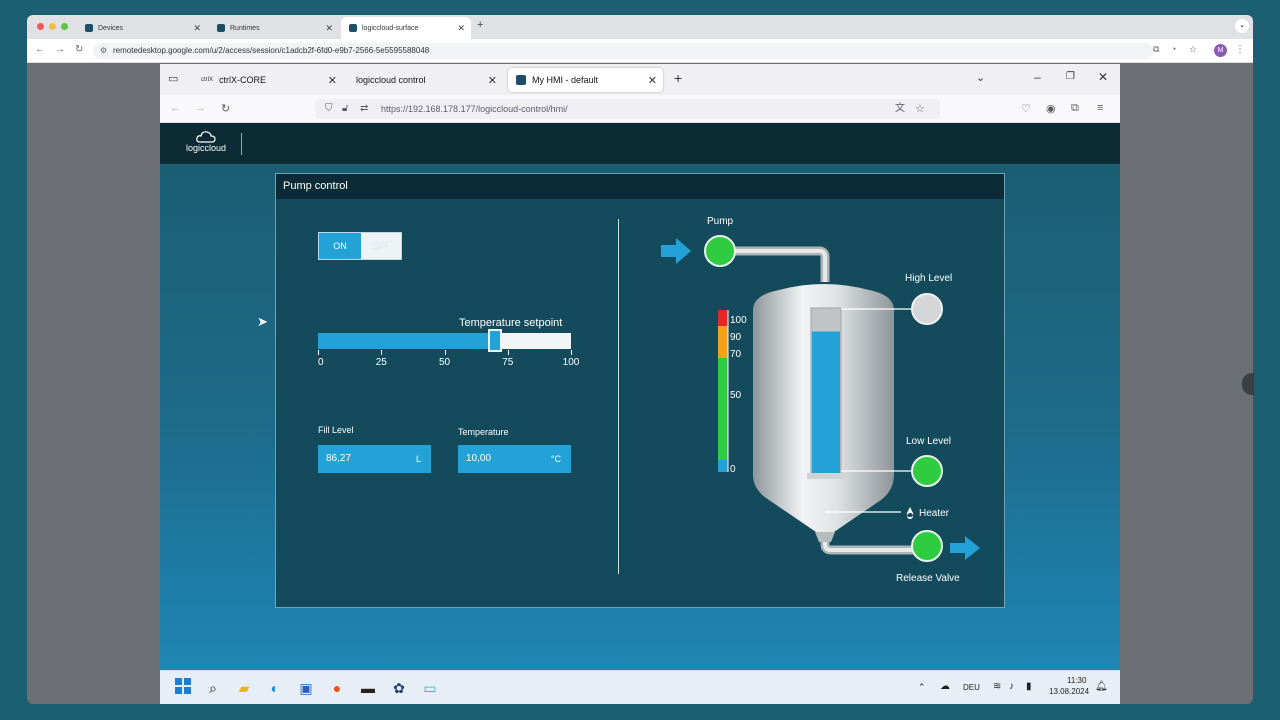 The image size is (1280, 720). I want to click on outer-tab-runtimes: Runtimes ✕, so click(274, 28).